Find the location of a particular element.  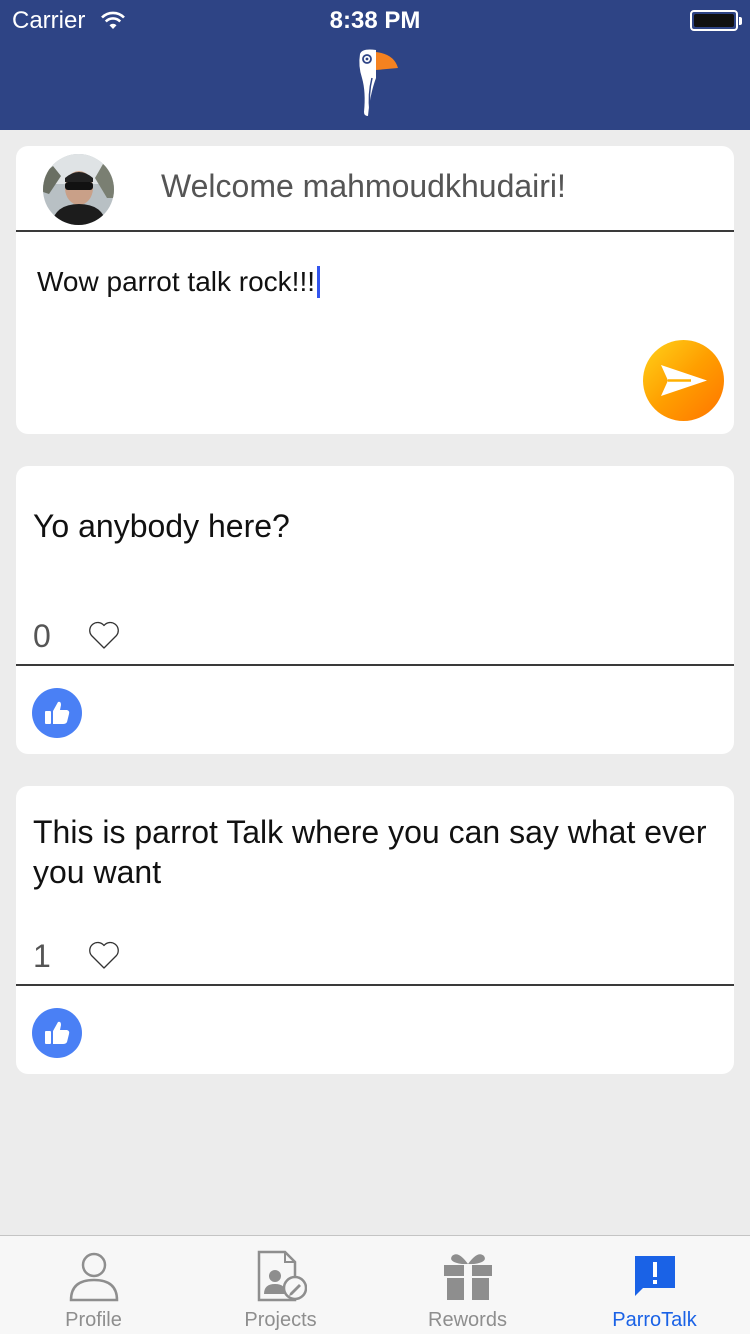

status-bar: Carrier 8:38 PM is located at coordinates (375, 20).